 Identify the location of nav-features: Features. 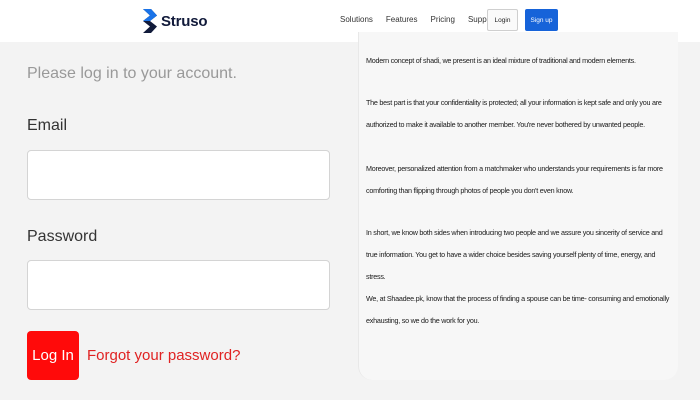
(402, 19).